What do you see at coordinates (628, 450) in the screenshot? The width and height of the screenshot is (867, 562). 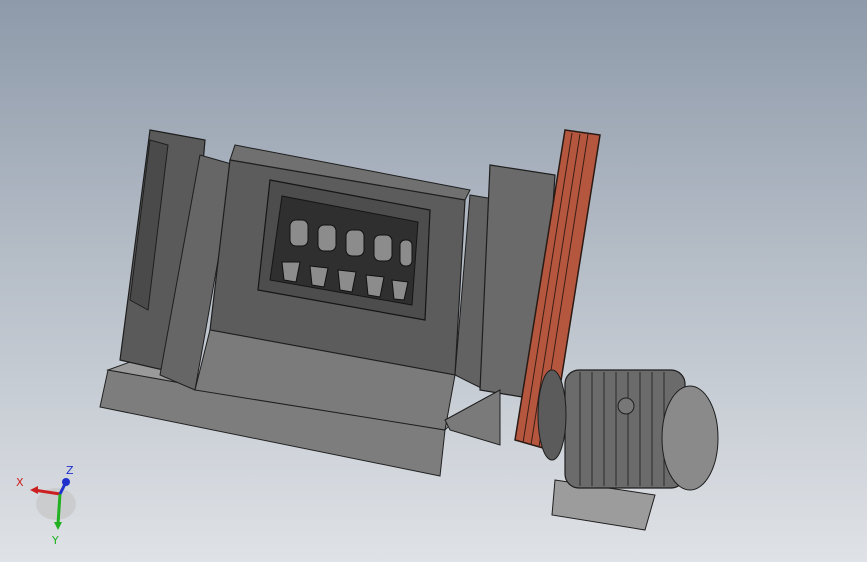 I see `electric-motor` at bounding box center [628, 450].